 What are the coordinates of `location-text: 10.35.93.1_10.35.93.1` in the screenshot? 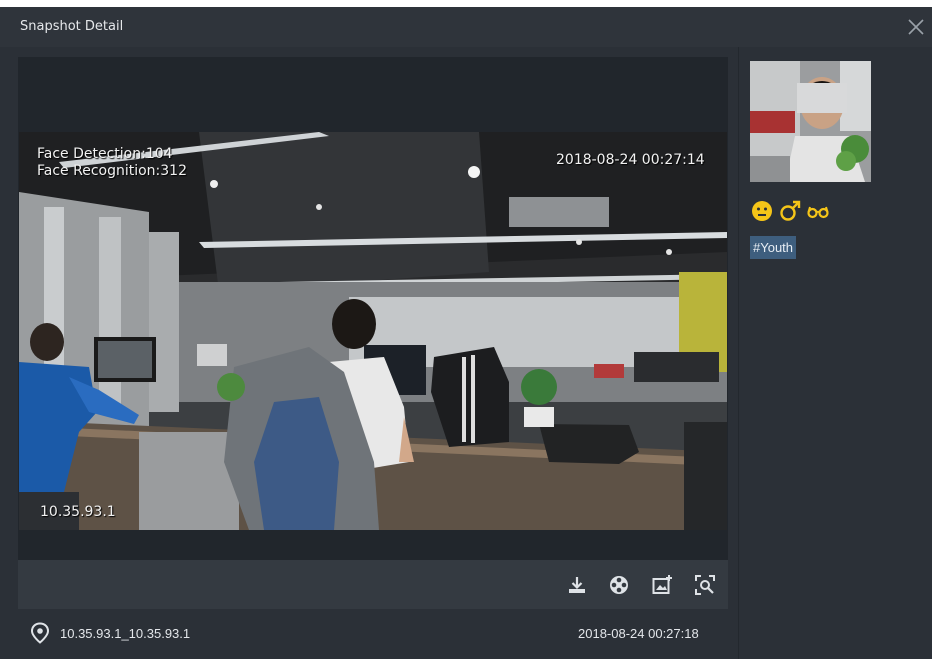 It's located at (125, 633).